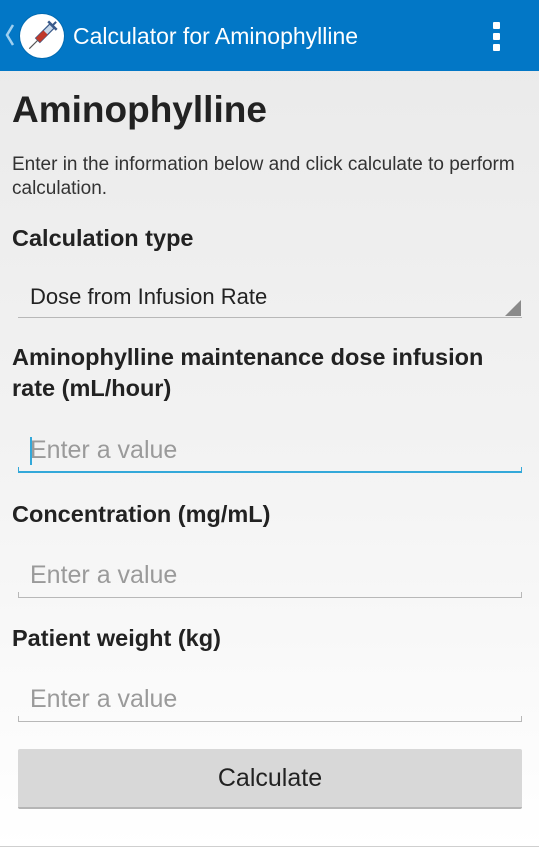 The width and height of the screenshot is (539, 849). What do you see at coordinates (497, 36) in the screenshot?
I see `overflow-menu-icon` at bounding box center [497, 36].